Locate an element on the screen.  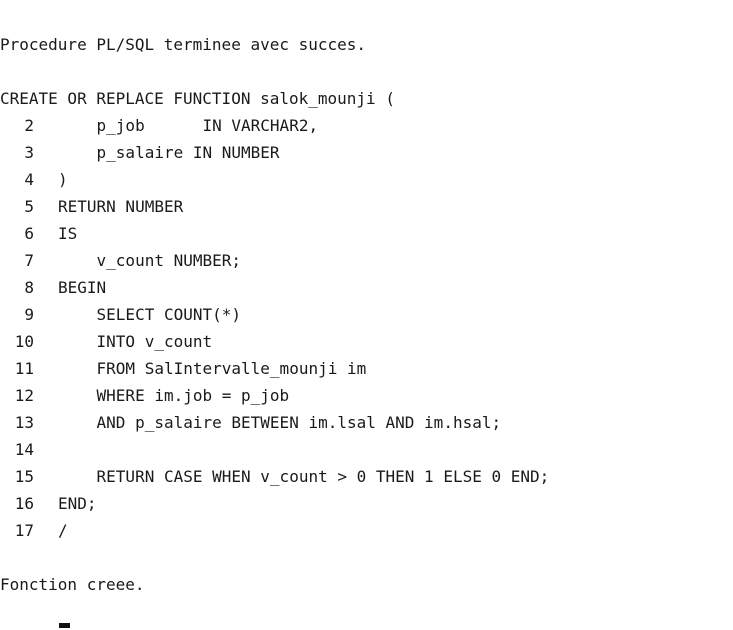
code-line: 14 is located at coordinates (366, 449).